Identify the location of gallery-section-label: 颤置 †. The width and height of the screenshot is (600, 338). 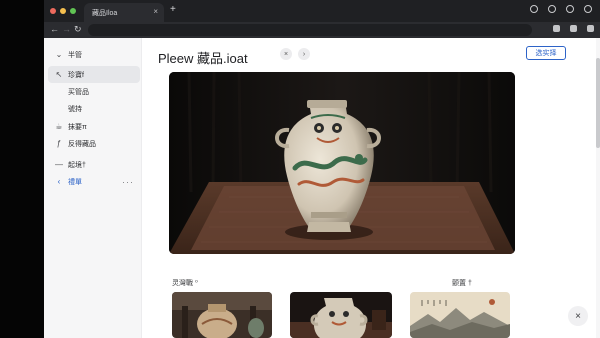
(462, 283).